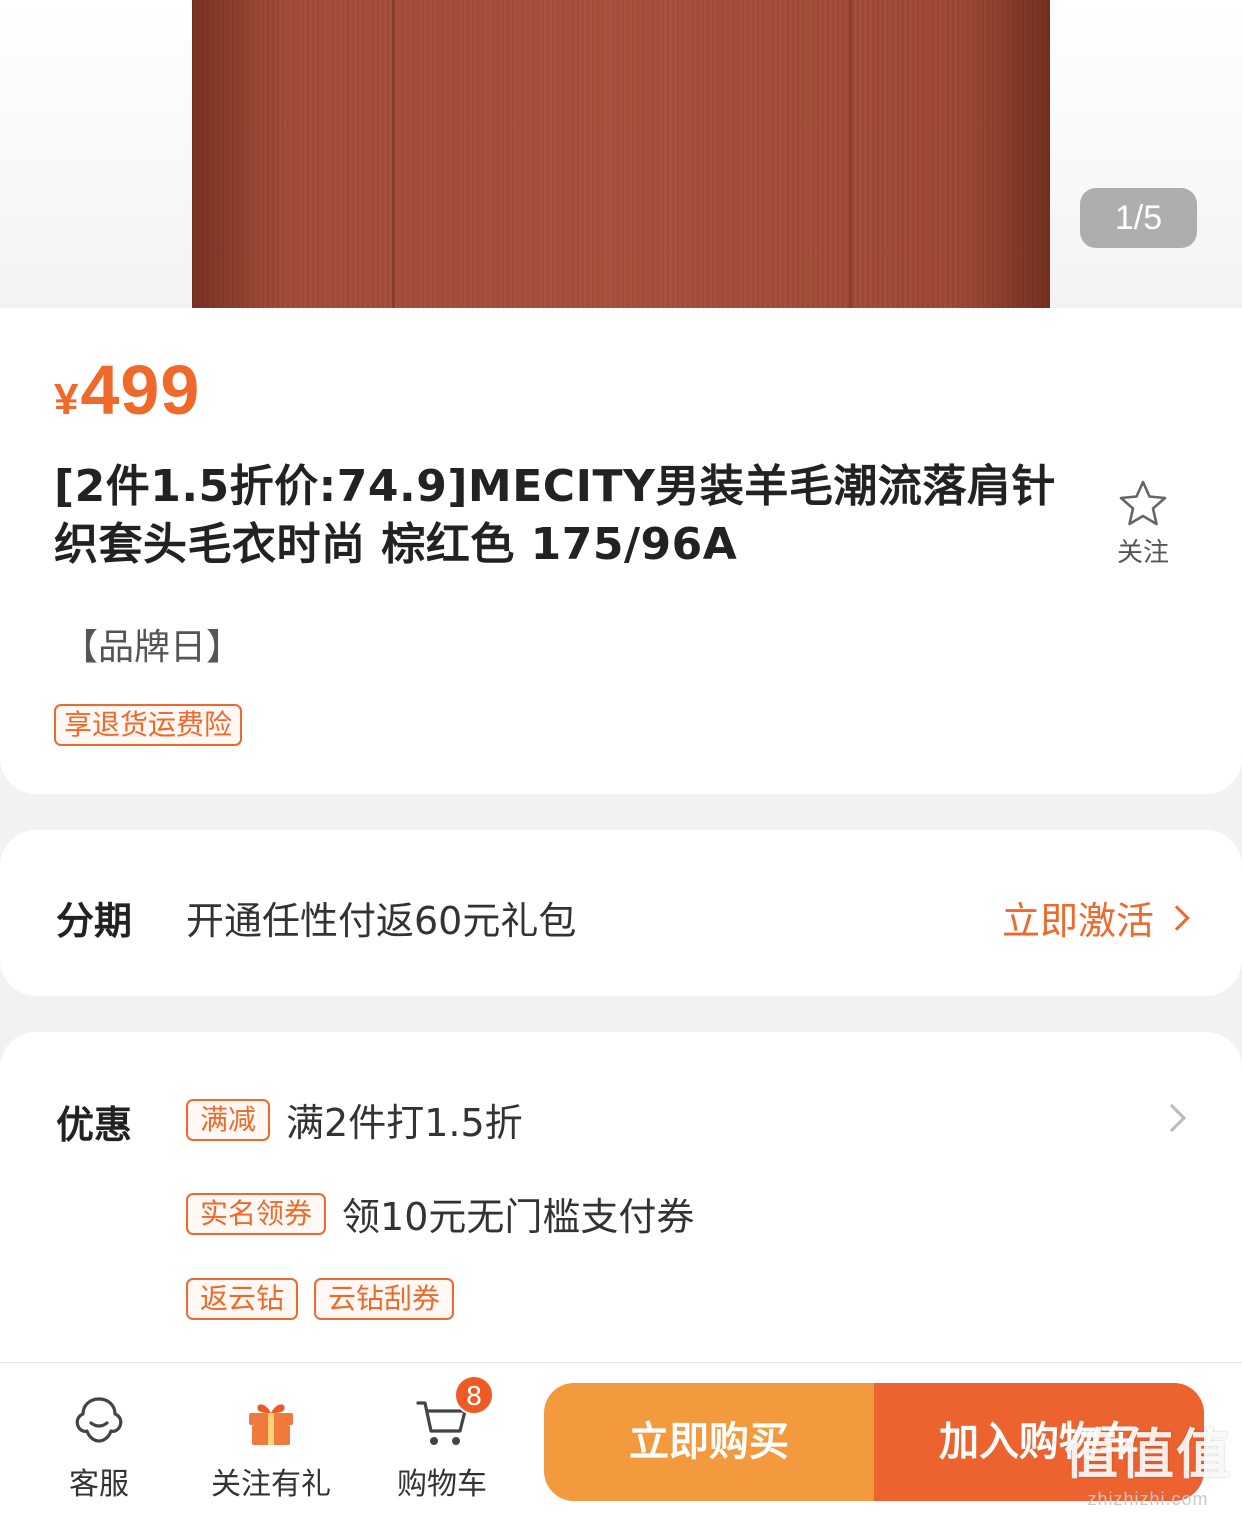  What do you see at coordinates (381, 921) in the screenshot?
I see `installment-text: 开通任性付返60元礼包` at bounding box center [381, 921].